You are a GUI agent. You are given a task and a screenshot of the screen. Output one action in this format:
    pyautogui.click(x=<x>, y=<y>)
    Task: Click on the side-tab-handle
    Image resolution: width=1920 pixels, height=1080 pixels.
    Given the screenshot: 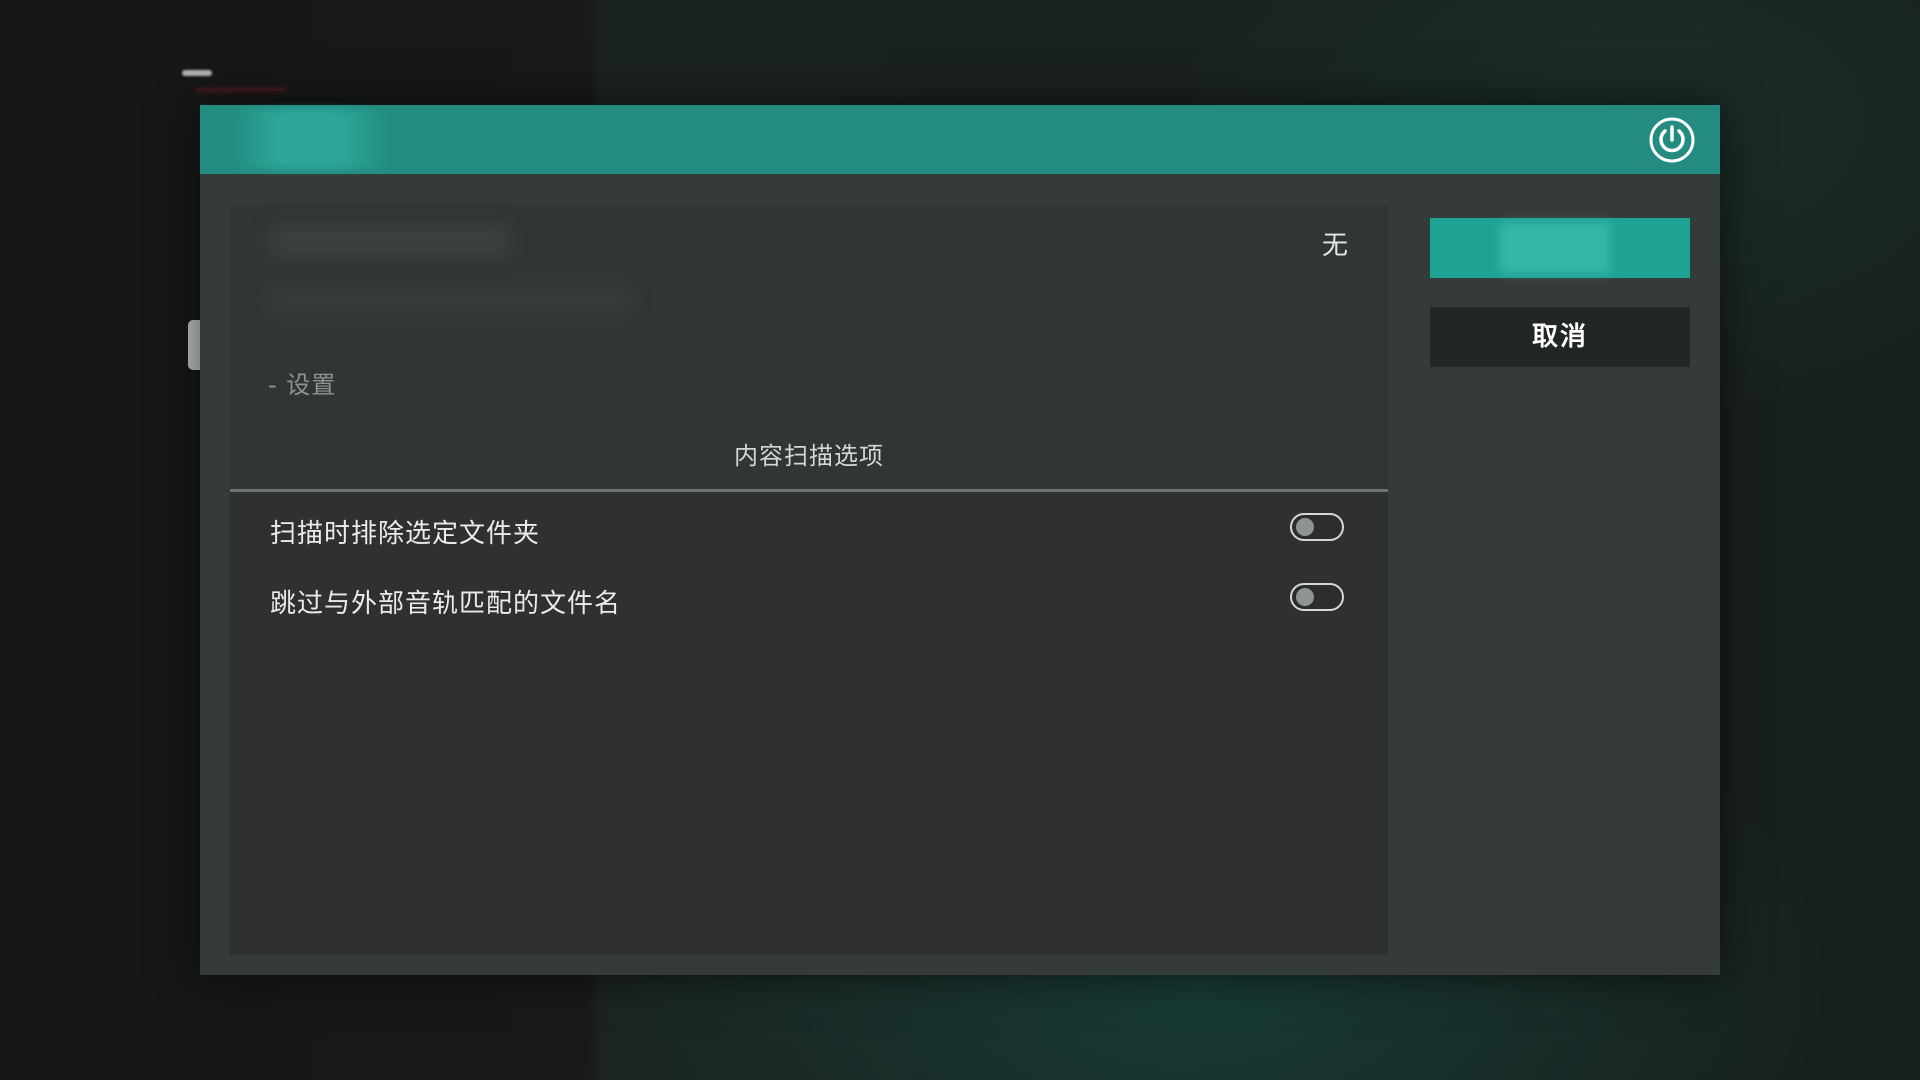 What is the action you would take?
    pyautogui.click(x=194, y=345)
    